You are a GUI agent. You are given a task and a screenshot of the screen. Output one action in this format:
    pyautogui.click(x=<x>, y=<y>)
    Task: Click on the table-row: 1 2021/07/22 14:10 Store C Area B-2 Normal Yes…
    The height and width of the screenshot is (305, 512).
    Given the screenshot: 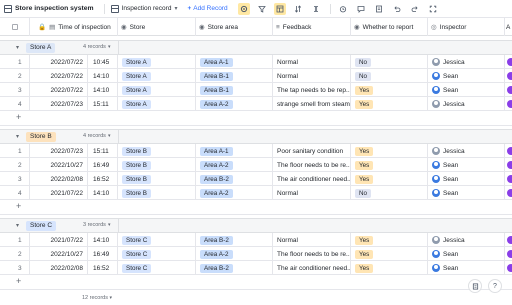 What is the action you would take?
    pyautogui.click(x=256, y=240)
    